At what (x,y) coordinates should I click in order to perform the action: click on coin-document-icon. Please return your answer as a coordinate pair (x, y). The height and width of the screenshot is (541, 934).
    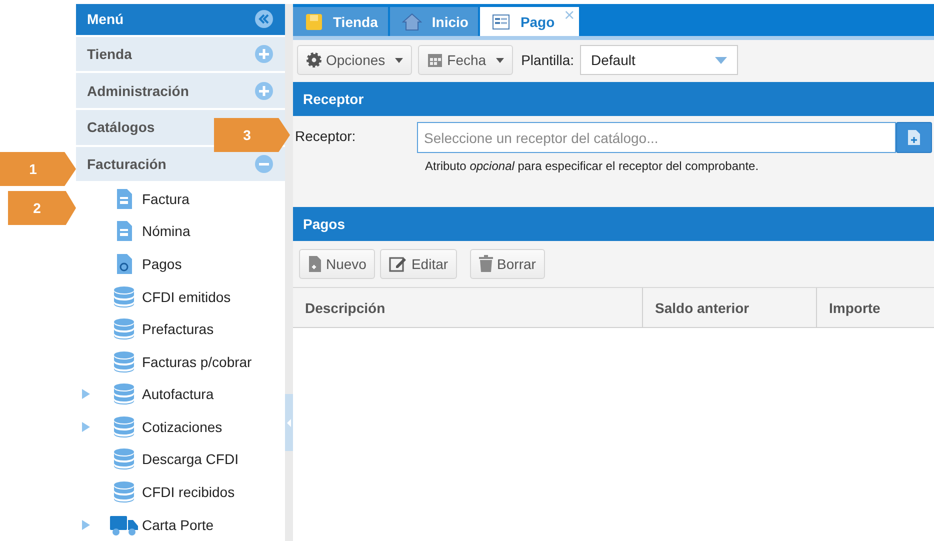
    Looking at the image, I should click on (124, 264).